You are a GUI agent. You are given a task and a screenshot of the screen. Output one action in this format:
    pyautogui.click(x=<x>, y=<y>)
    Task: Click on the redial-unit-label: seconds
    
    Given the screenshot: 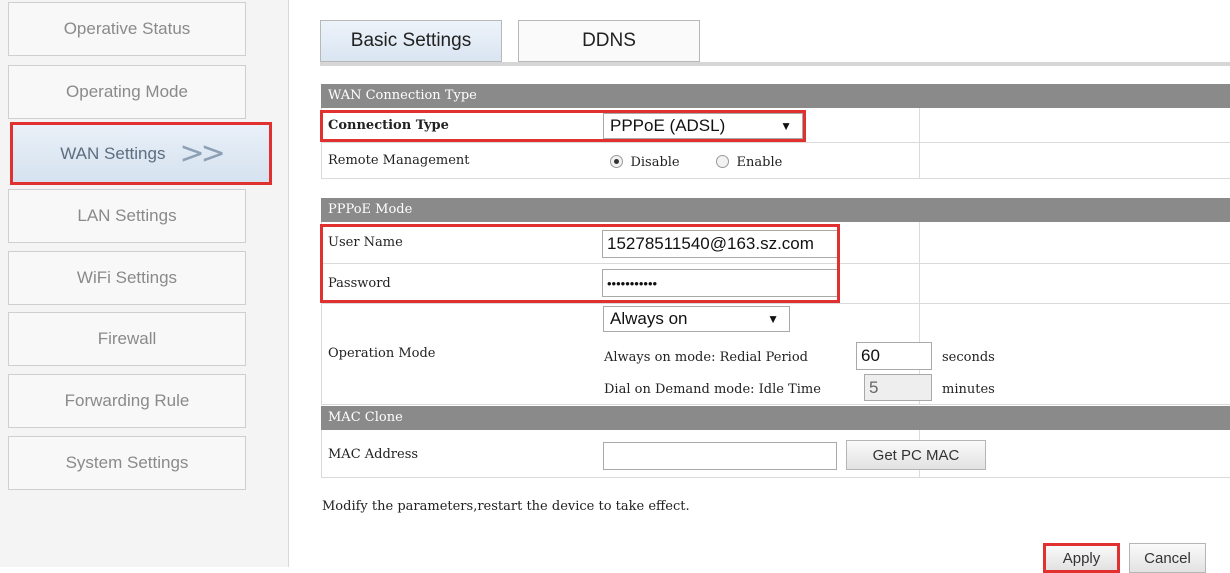 What is the action you would take?
    pyautogui.click(x=968, y=357)
    